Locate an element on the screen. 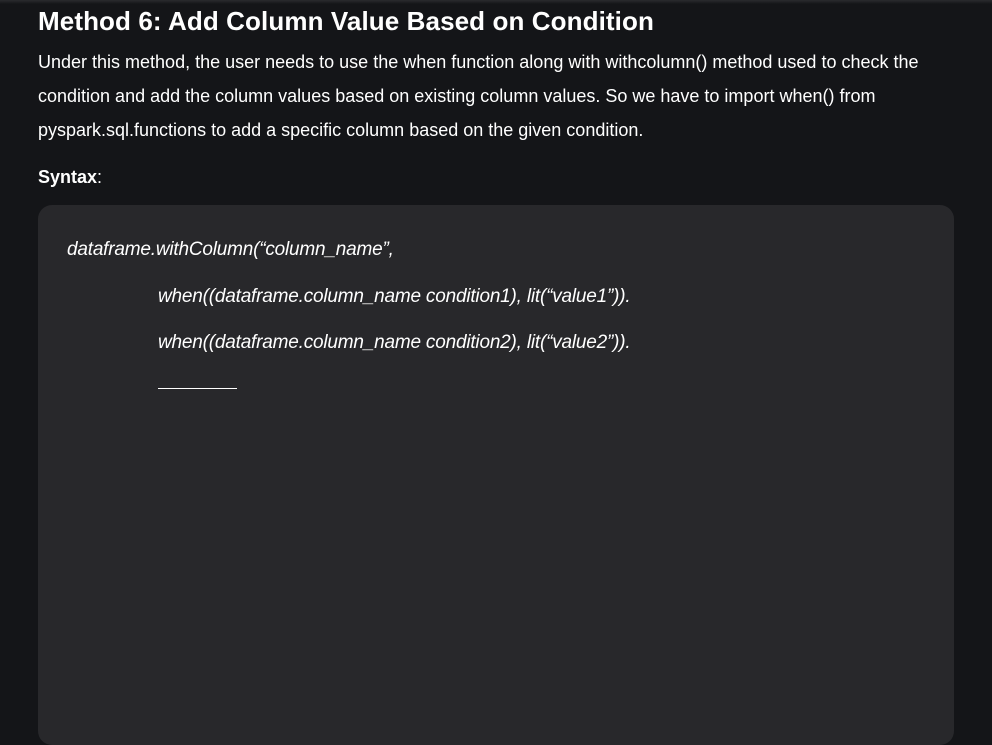  syntax-label: Syntax: is located at coordinates (70, 177).